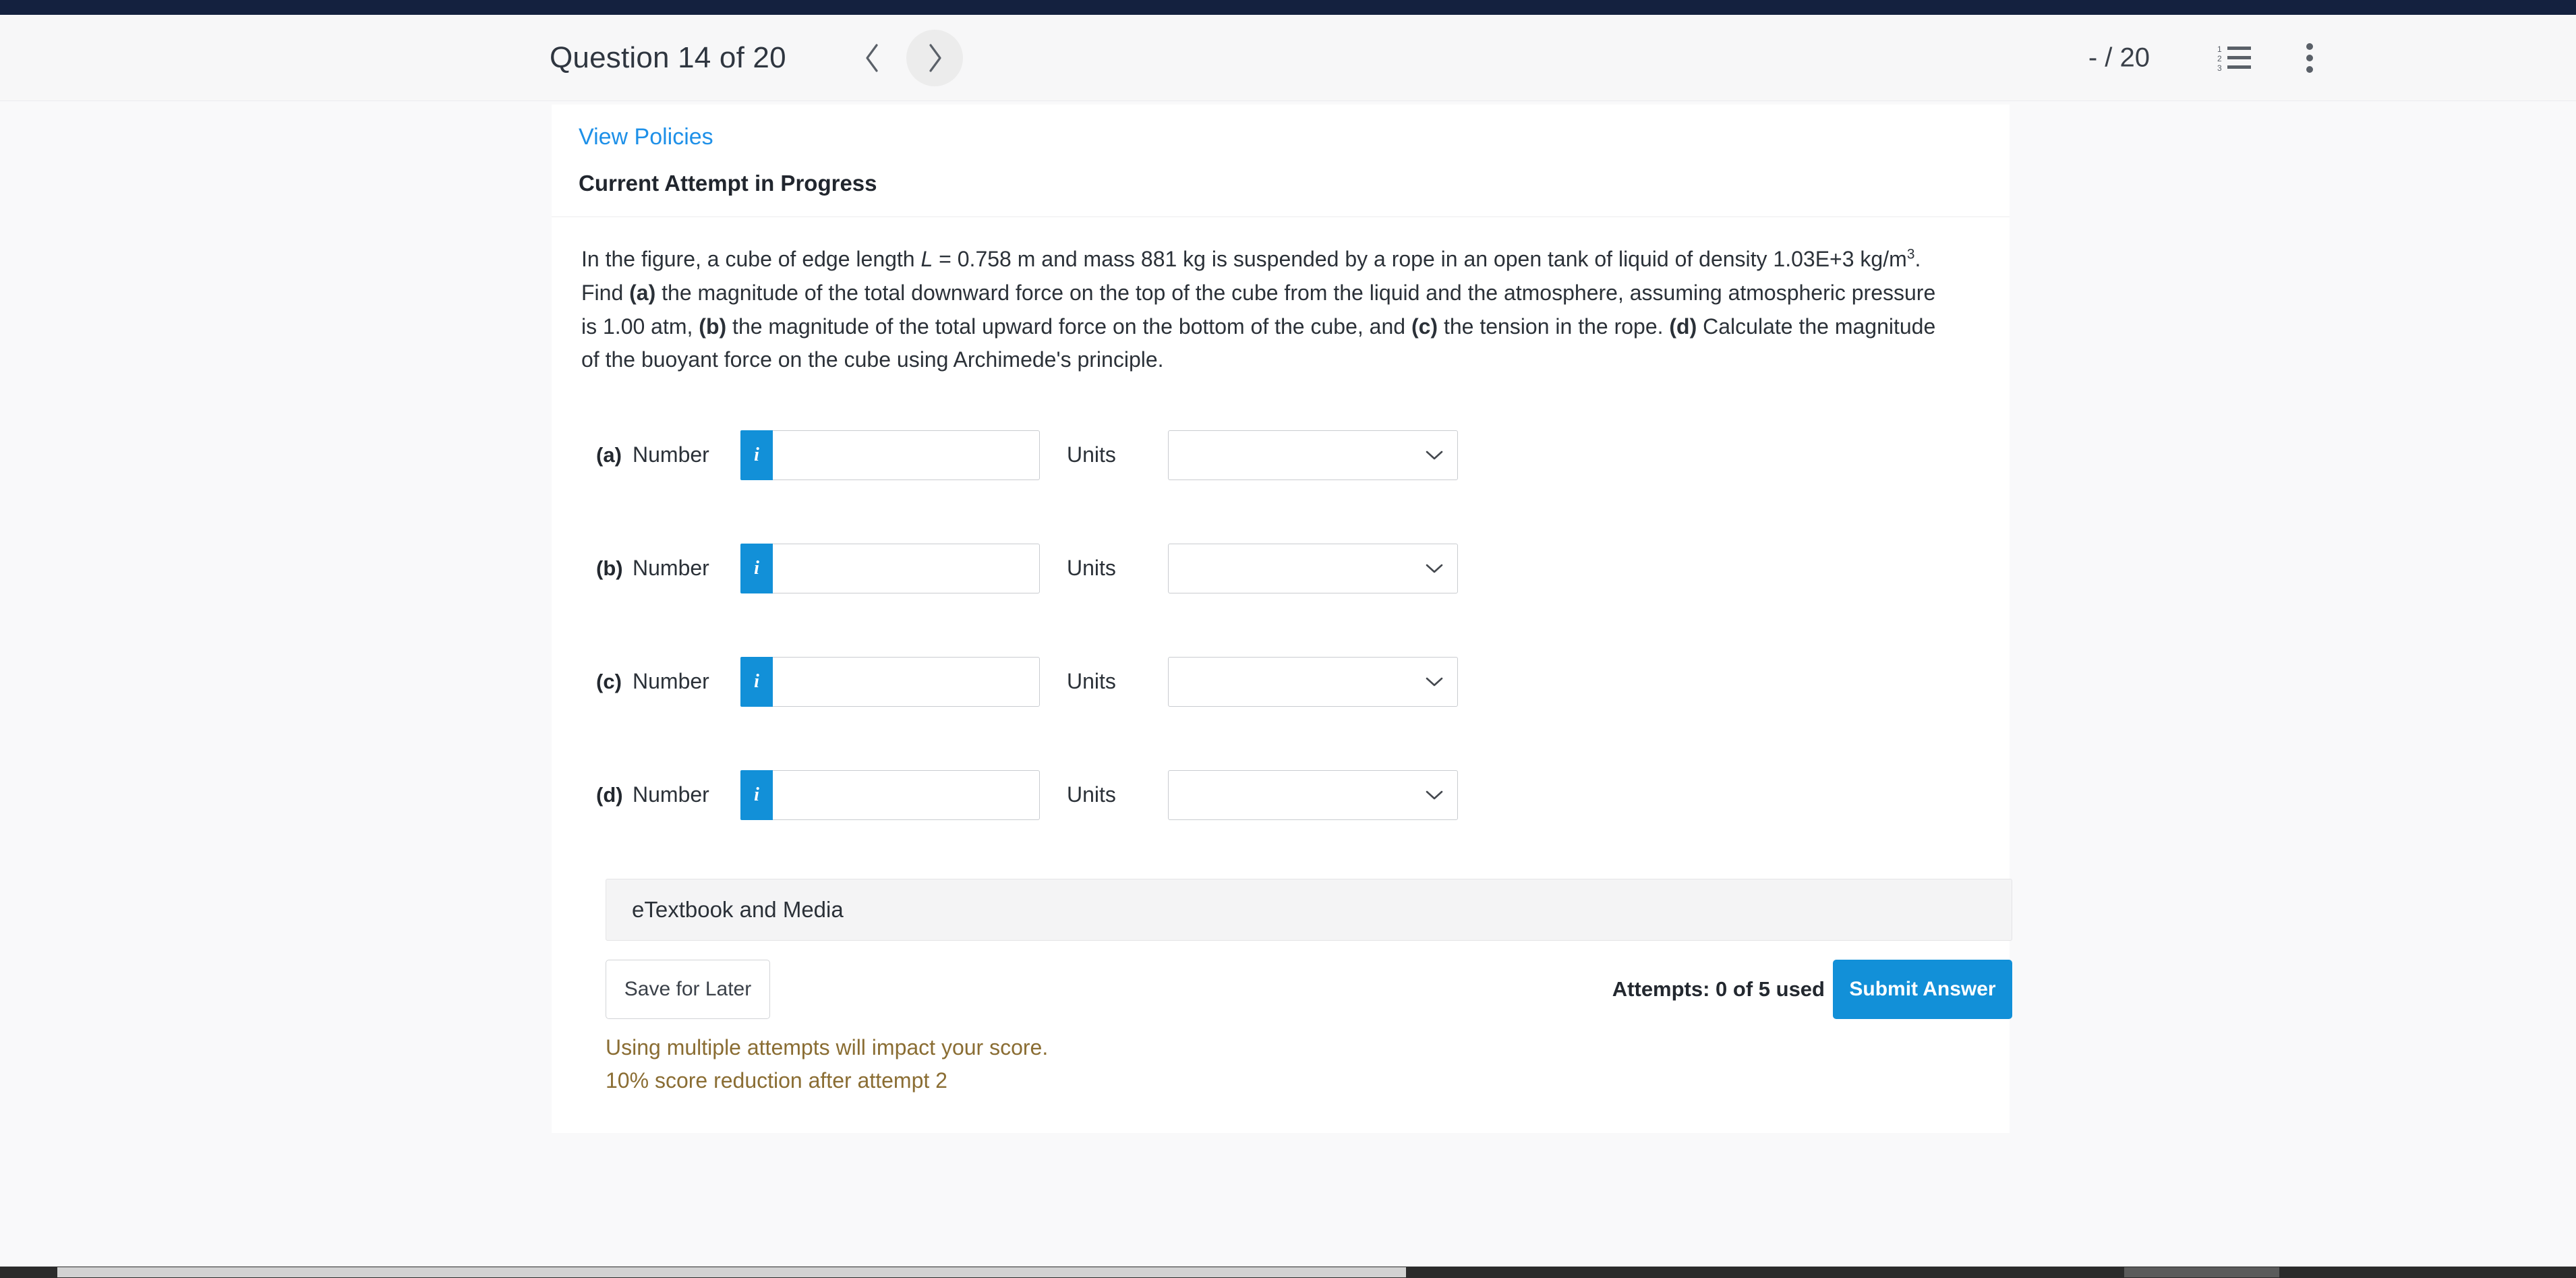 This screenshot has width=2576, height=1278. Describe the element at coordinates (671, 568) in the screenshot. I see `number-label-b: Number` at that location.